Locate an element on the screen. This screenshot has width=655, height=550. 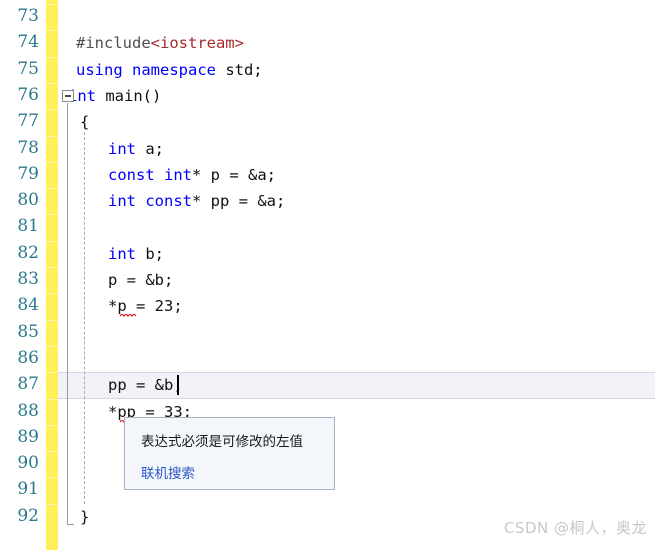
indent-guide is located at coordinates (84, 317).